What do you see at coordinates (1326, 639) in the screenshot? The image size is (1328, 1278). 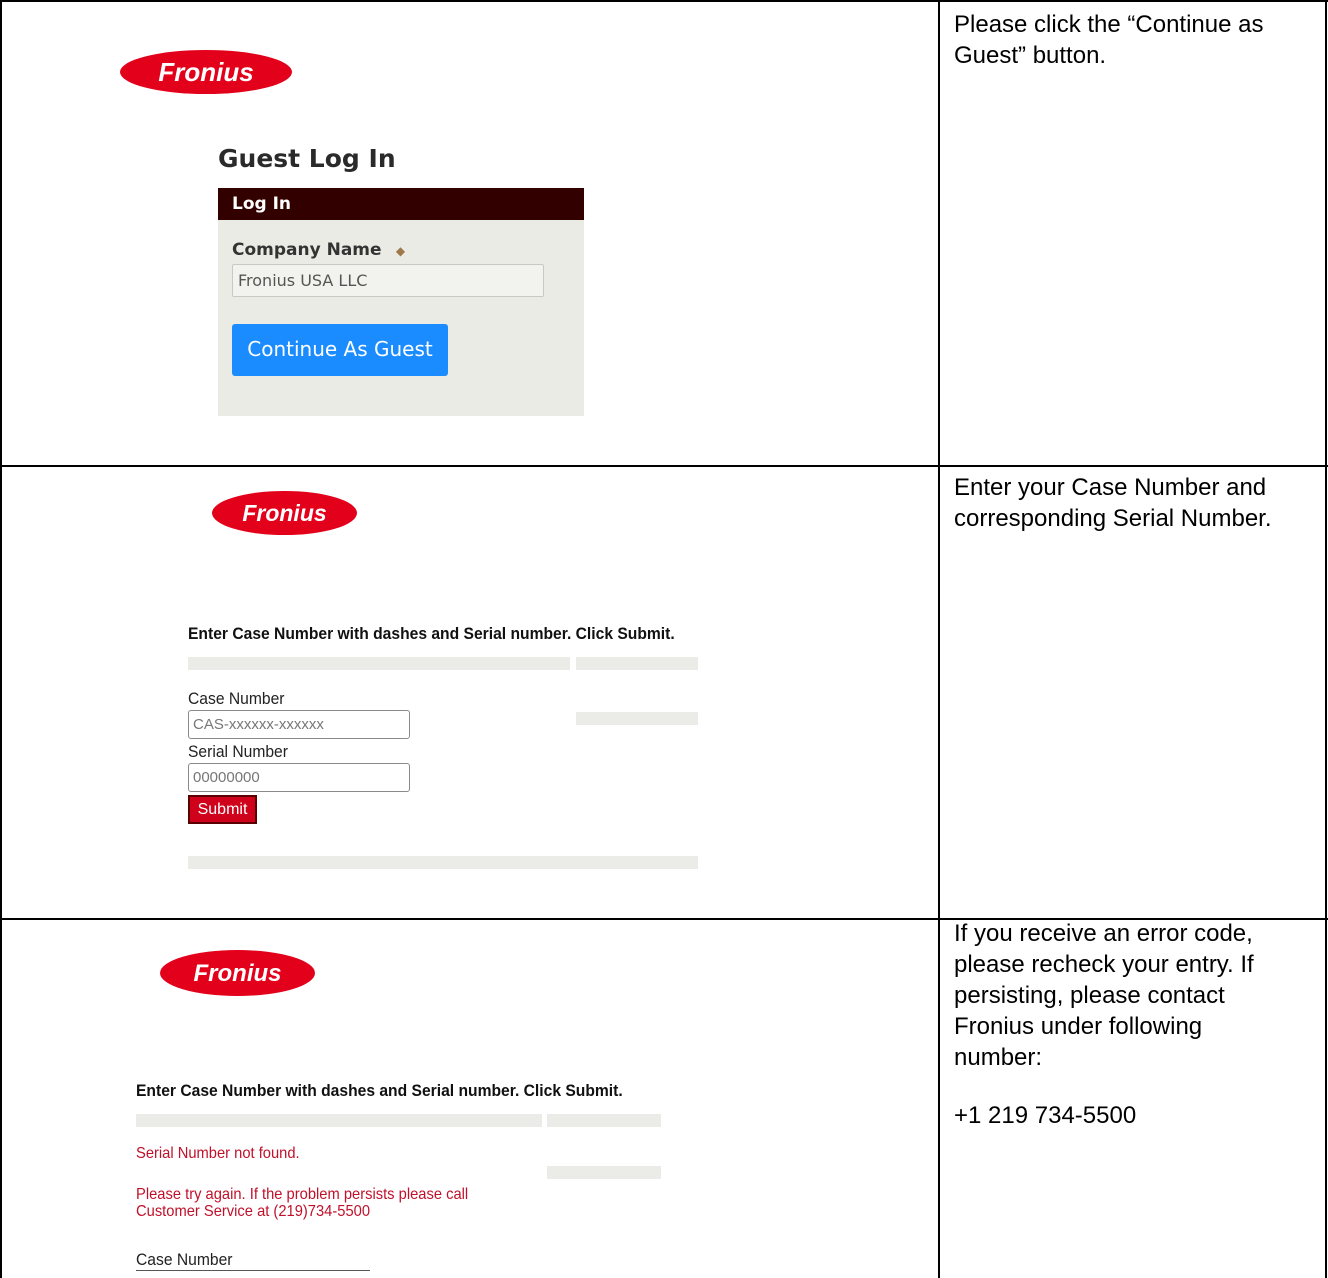 I see `table-border-right` at bounding box center [1326, 639].